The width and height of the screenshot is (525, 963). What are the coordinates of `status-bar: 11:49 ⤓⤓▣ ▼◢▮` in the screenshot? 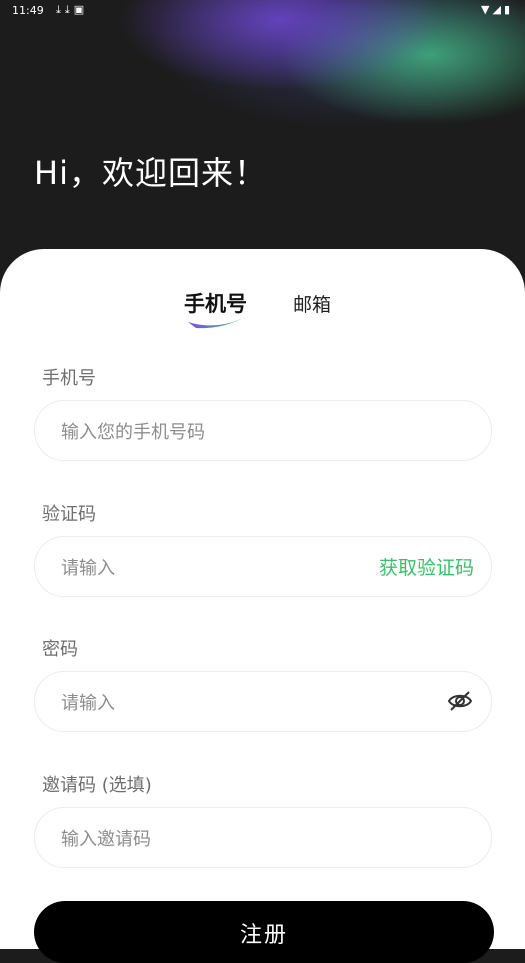 It's located at (262, 11).